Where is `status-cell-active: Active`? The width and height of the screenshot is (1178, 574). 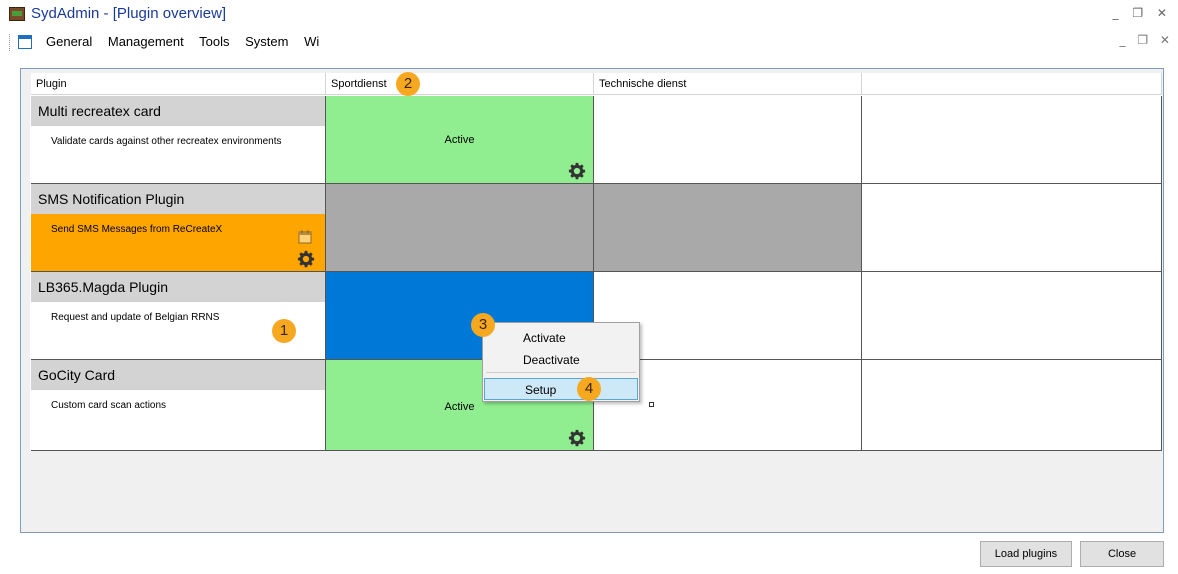
status-cell-active: Active is located at coordinates (460, 140).